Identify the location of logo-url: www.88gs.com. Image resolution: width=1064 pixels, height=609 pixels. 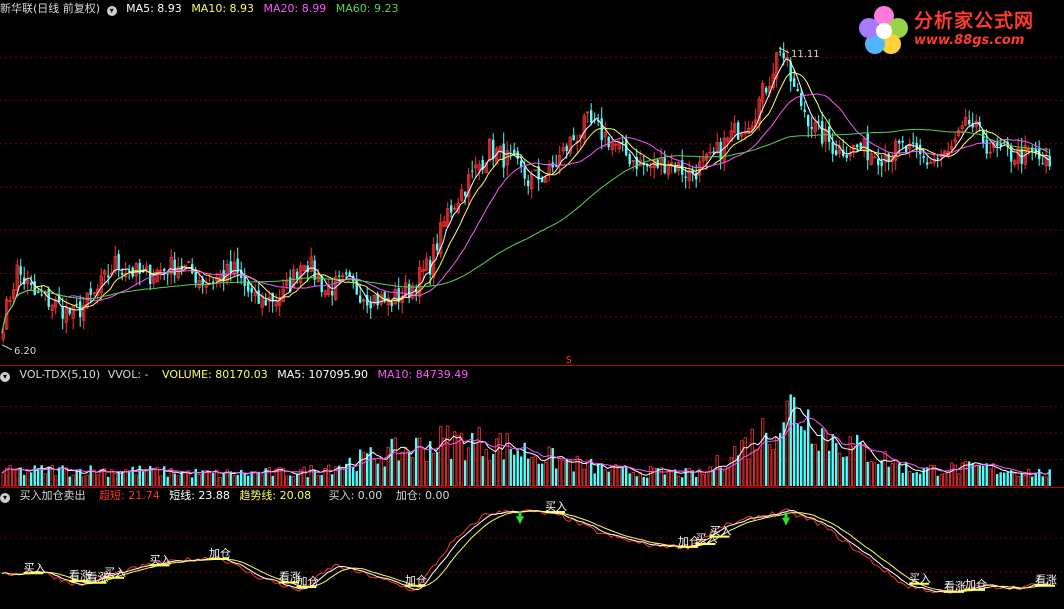
(969, 40).